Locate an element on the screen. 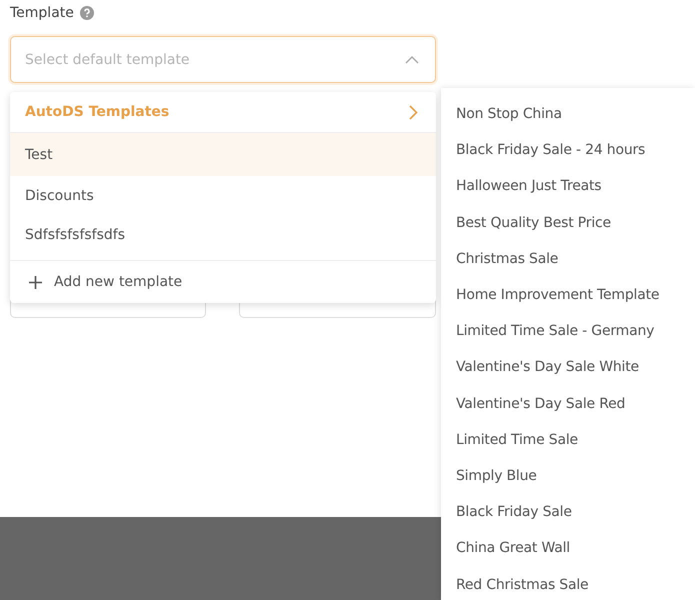 Image resolution: width=695 pixels, height=600 pixels. menu-item: Christmas Sale is located at coordinates (568, 258).